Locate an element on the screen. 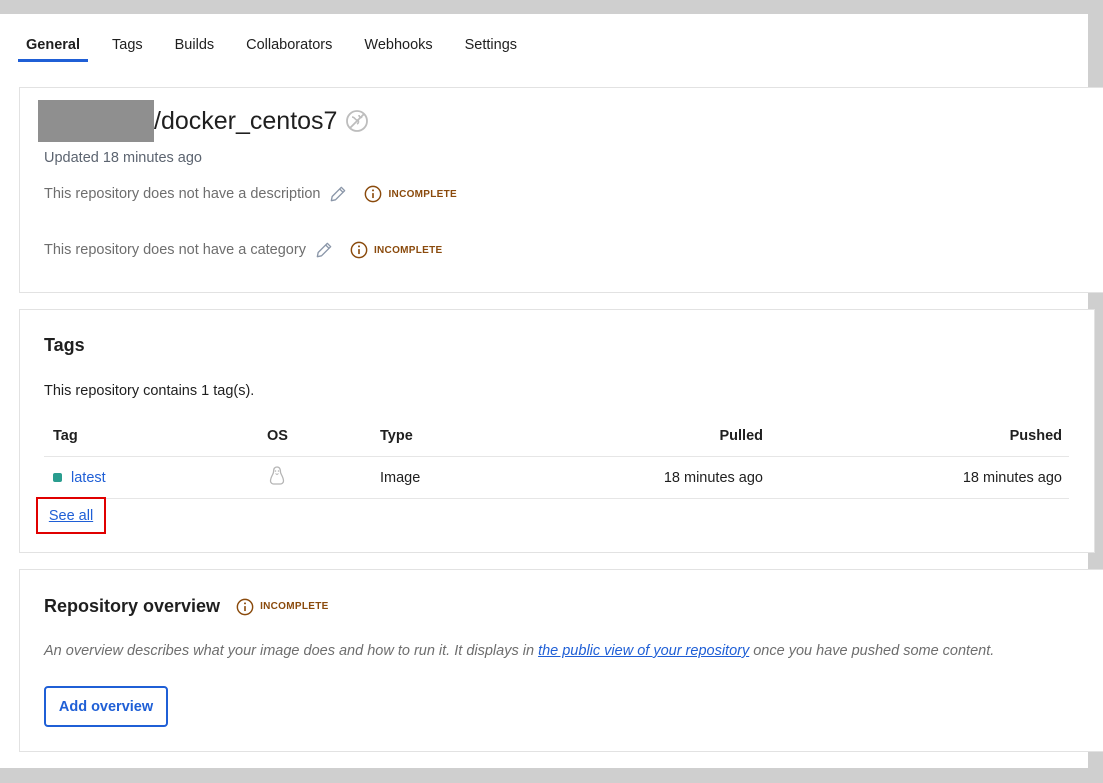  add-overview-button: Add overview is located at coordinates (106, 706).